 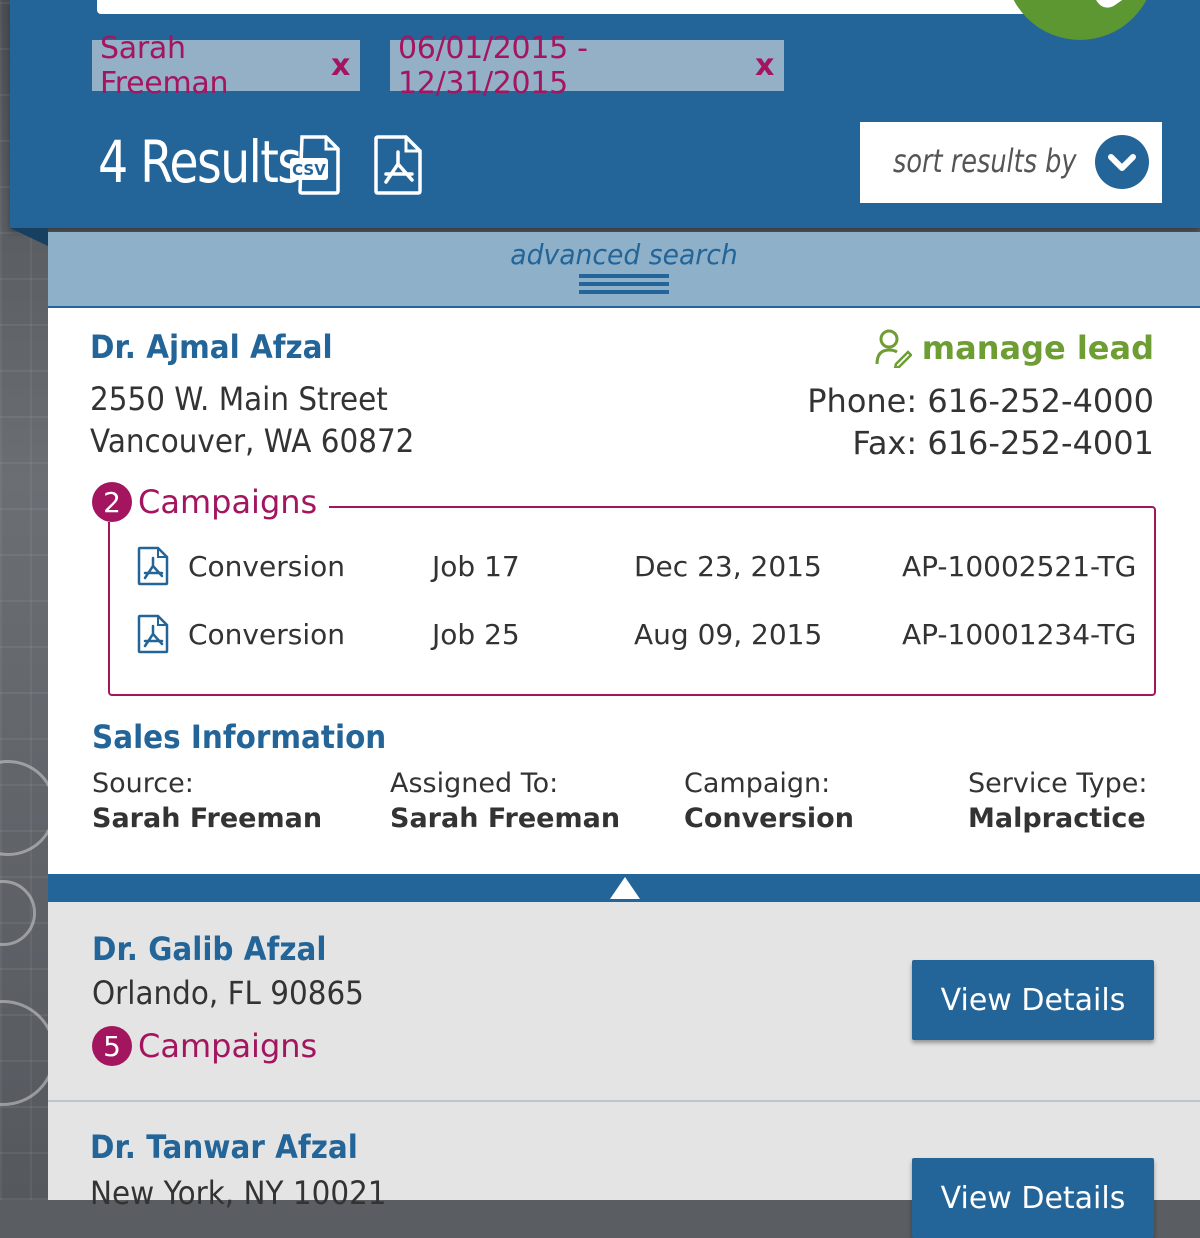 I want to click on campaign-job: Job 25, so click(x=476, y=634).